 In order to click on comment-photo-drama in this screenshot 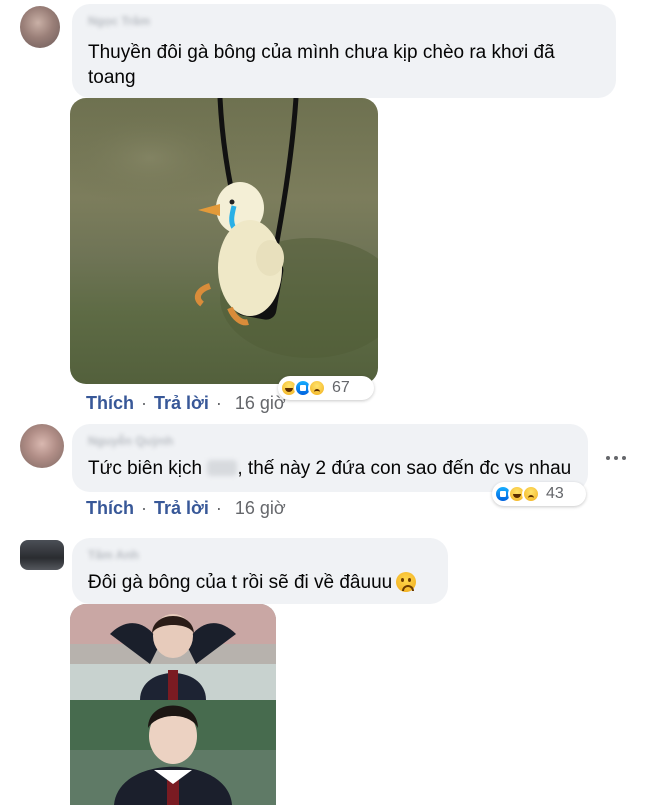, I will do `click(173, 704)`.